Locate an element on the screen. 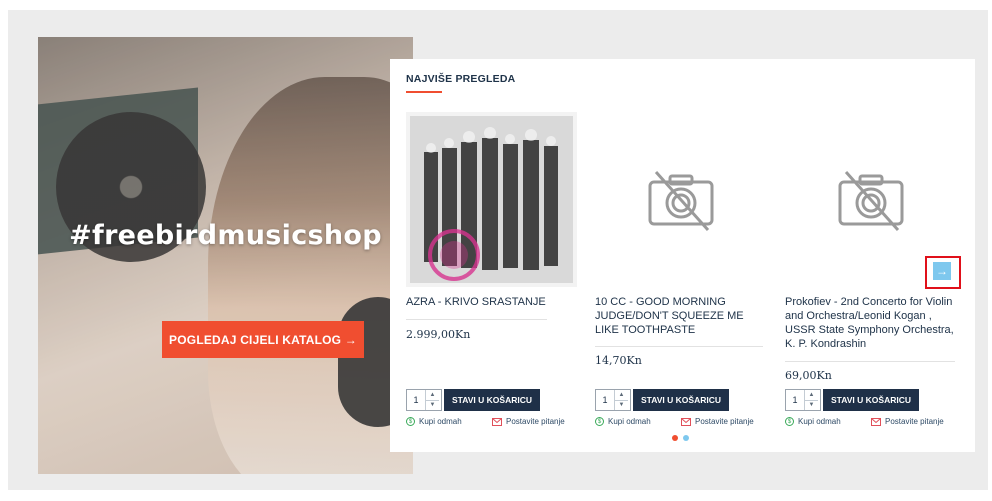 Image resolution: width=992 pixels, height=501 pixels. carousel-dot-active is located at coordinates (675, 438).